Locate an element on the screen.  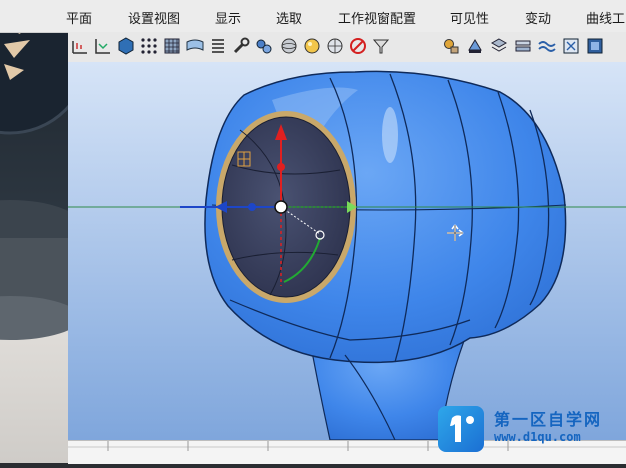
stack-icon is located at coordinates (523, 46).